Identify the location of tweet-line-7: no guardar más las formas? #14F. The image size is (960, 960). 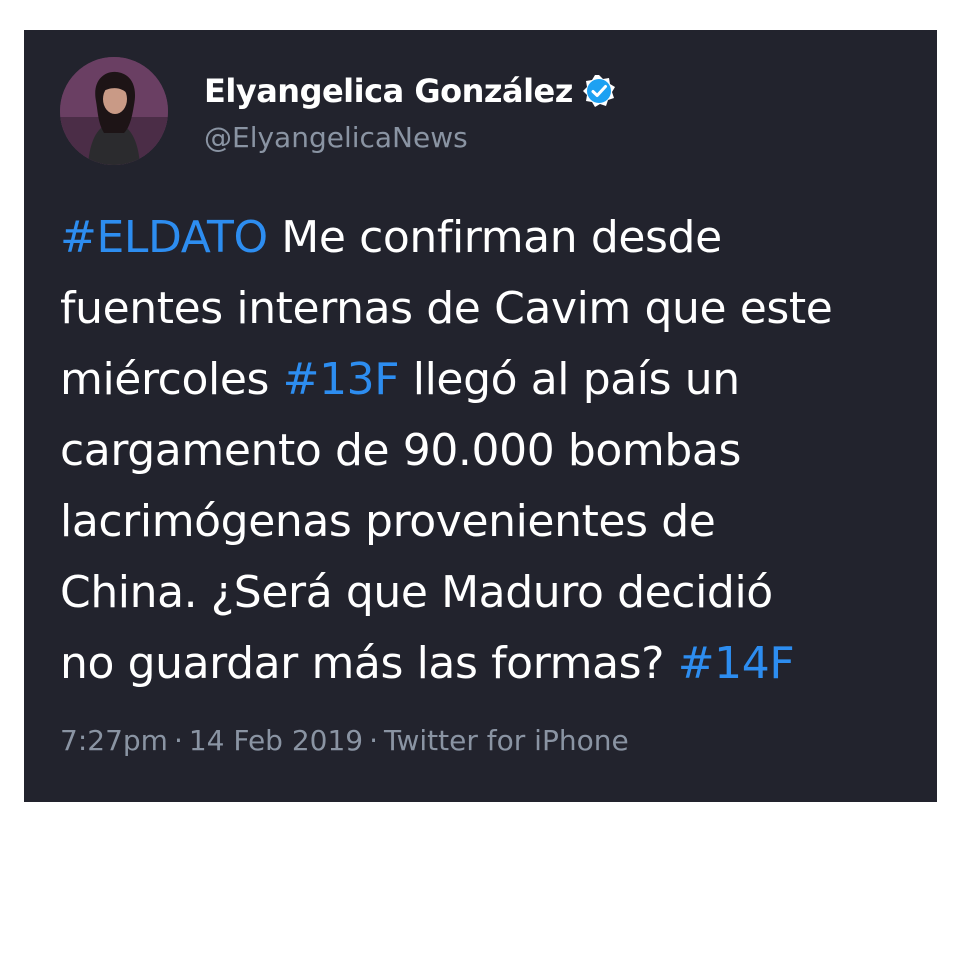
(495, 663).